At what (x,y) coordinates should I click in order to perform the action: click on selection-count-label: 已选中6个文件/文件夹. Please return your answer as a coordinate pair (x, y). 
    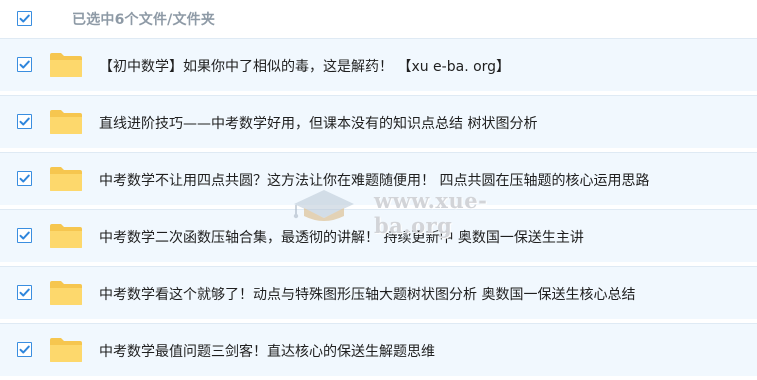
    Looking at the image, I should click on (144, 20).